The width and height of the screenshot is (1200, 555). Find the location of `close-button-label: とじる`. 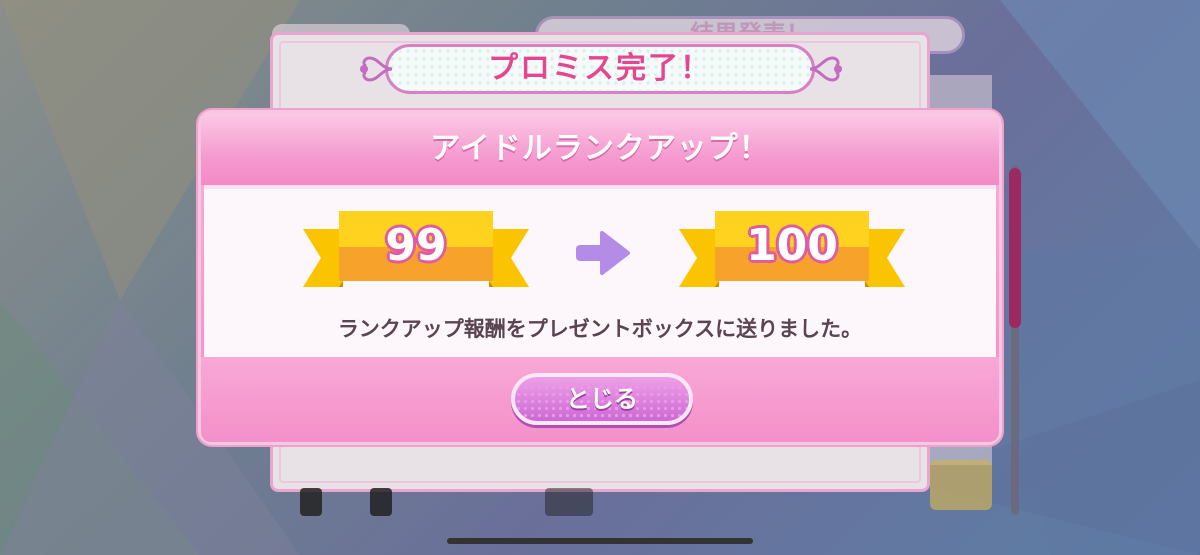

close-button-label: とじる is located at coordinates (602, 399).